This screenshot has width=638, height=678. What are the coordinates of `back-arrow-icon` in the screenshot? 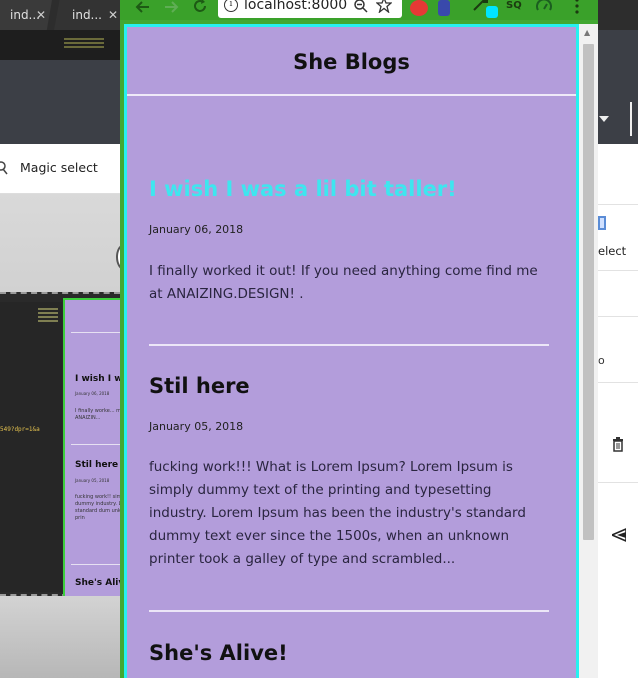 It's located at (142, 7).